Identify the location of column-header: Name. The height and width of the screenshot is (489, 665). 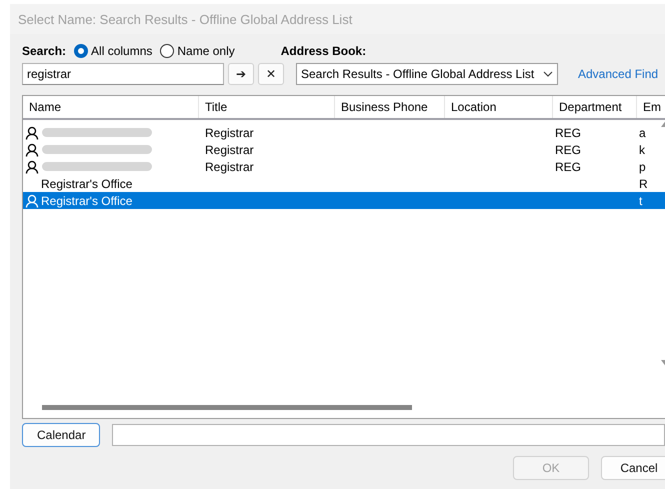
(111, 107).